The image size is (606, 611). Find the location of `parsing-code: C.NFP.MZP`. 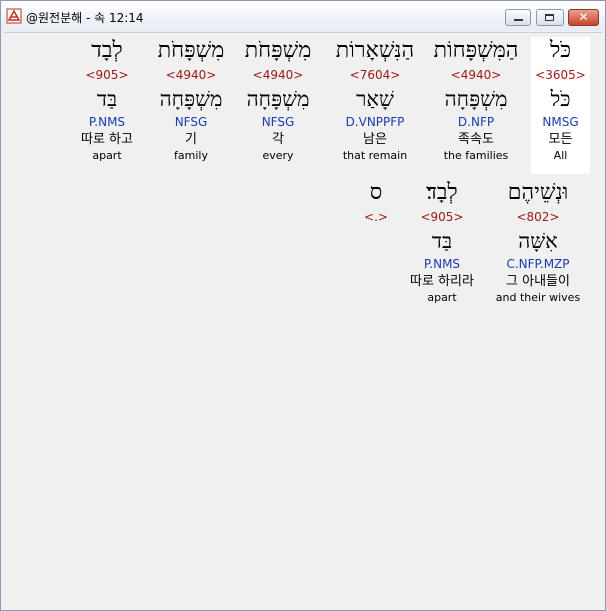

parsing-code: C.NFP.MZP is located at coordinates (538, 264).